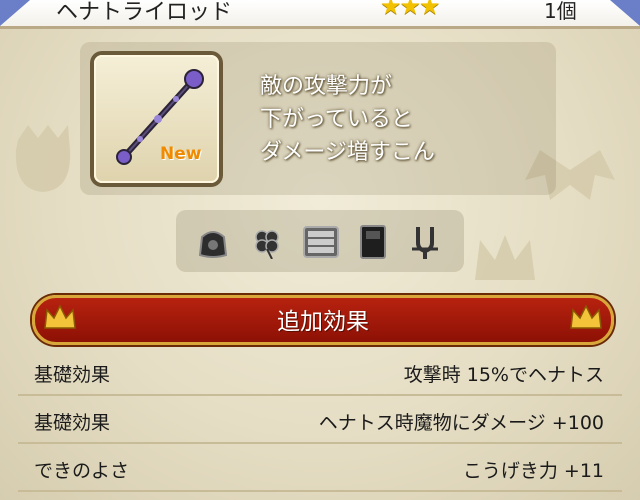 The height and width of the screenshot is (500, 640). I want to click on item-title-bar: ヘナトライロッド ★★★ 1個, so click(320, 14).